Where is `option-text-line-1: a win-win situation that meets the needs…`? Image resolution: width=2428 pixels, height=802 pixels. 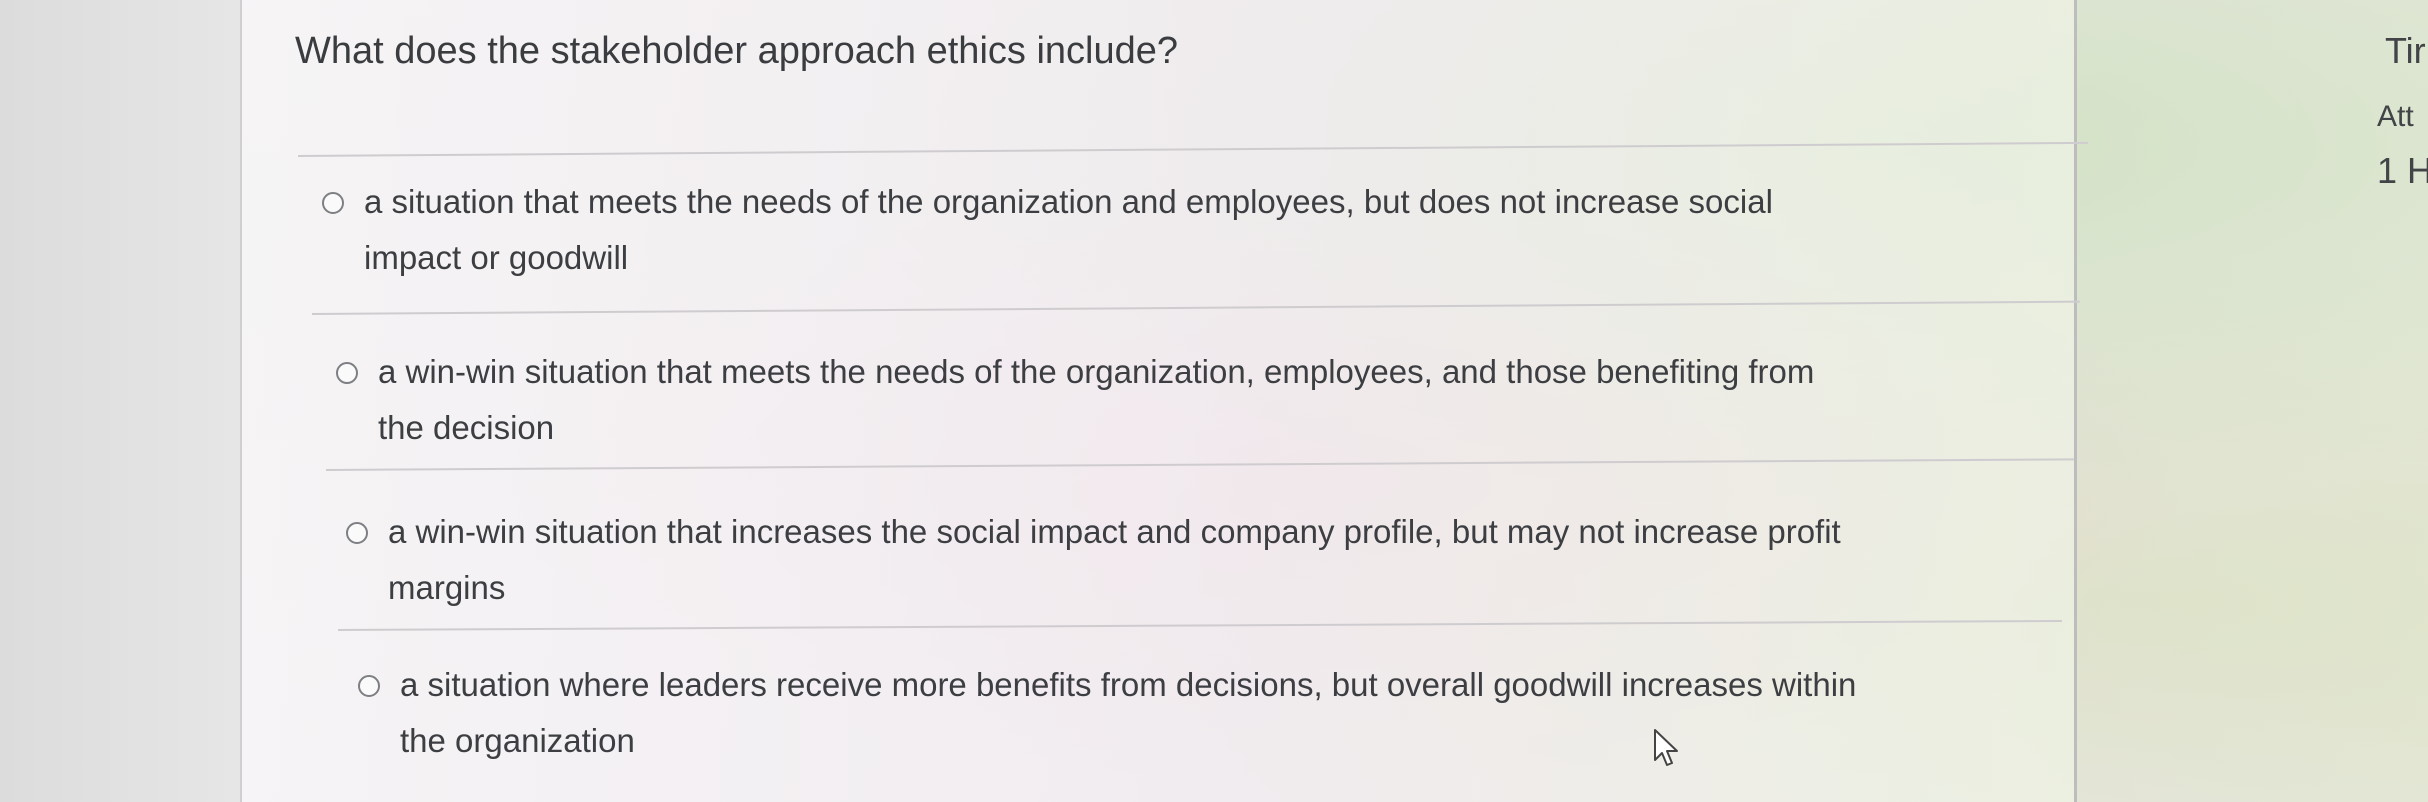 option-text-line-1: a win-win situation that meets the needs… is located at coordinates (1096, 371).